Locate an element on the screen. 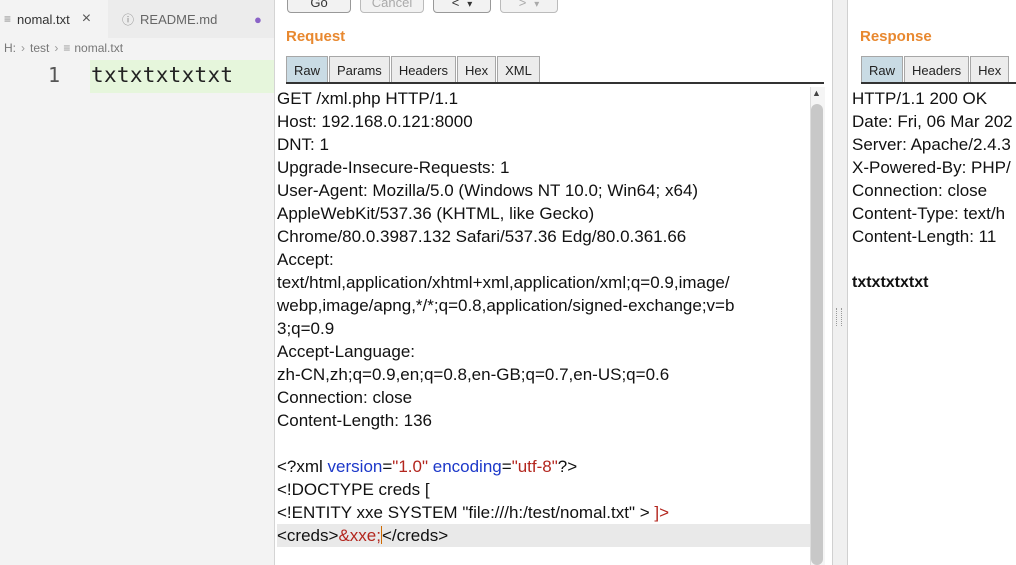 This screenshot has height=565, width=1016. editor-tab-bar: ≡ nomal.txt × ⓘ README.md ● is located at coordinates (137, 19).